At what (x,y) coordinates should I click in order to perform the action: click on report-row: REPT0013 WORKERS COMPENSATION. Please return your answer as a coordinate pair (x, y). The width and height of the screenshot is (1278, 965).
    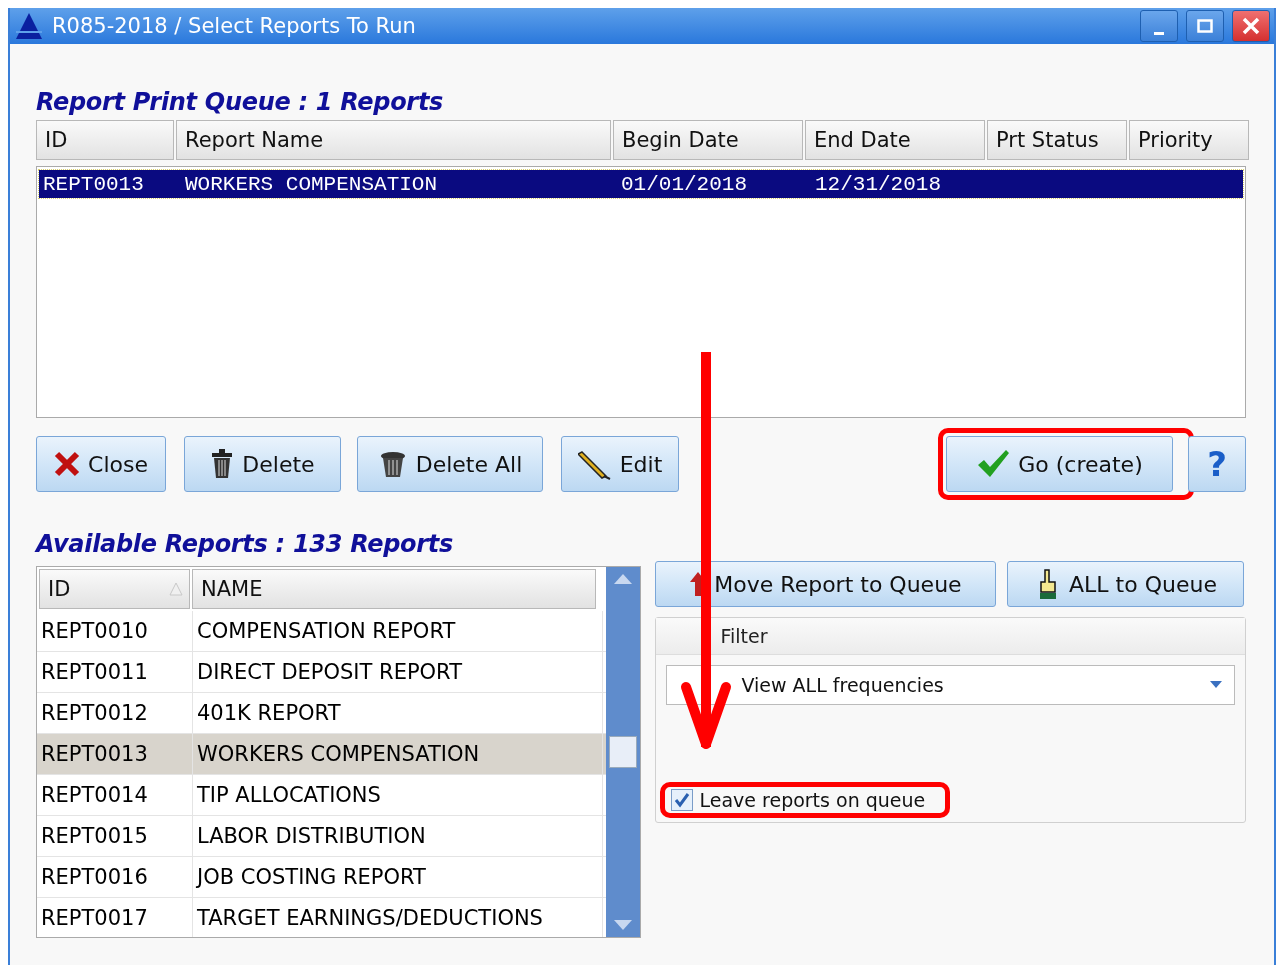
    Looking at the image, I should click on (322, 754).